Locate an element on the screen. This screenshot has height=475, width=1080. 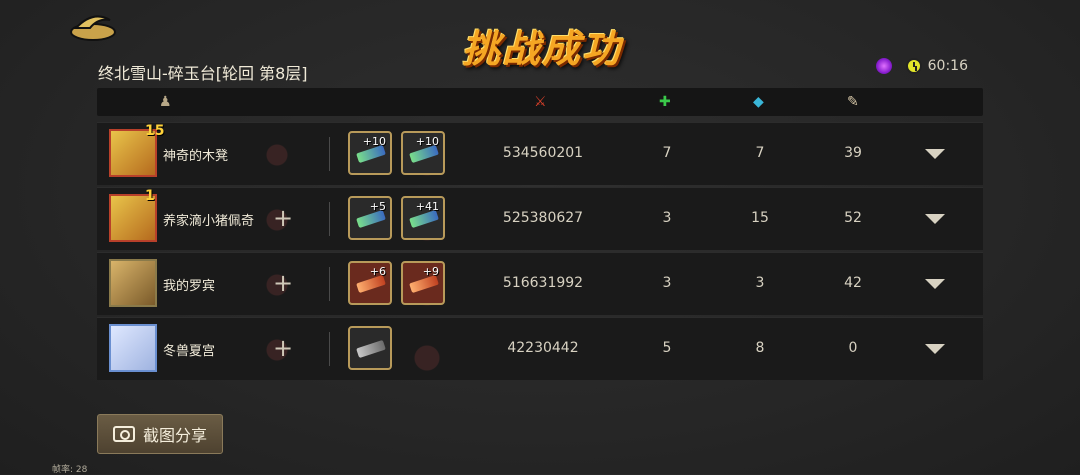
pet-value: 7 is located at coordinates (760, 153).